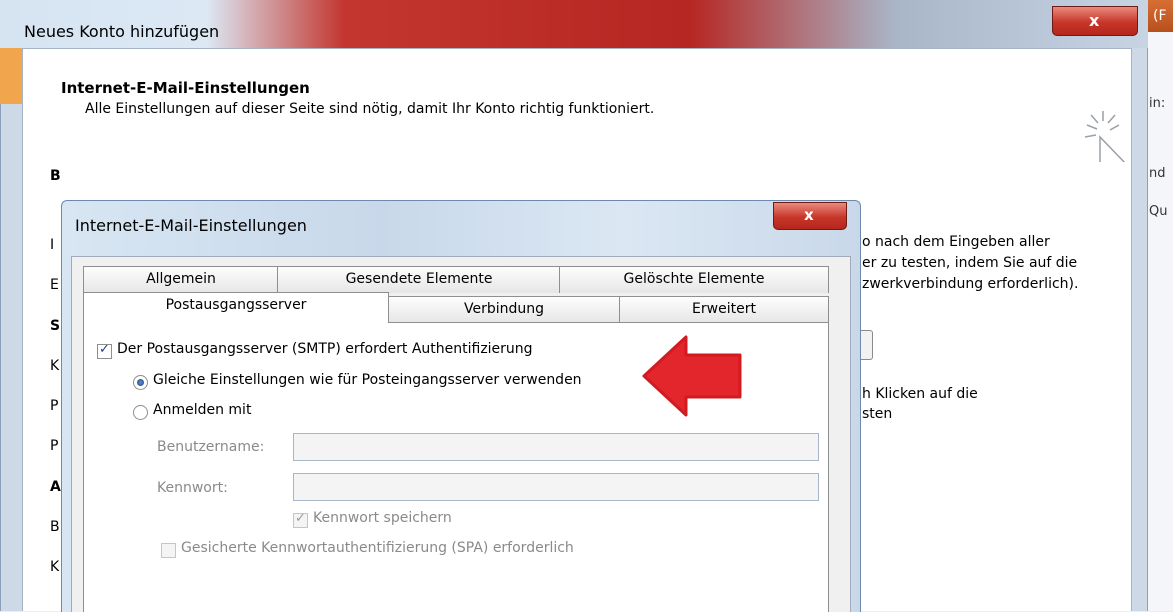 This screenshot has width=1173, height=612. What do you see at coordinates (55, 487) in the screenshot?
I see `obscured-text: A` at bounding box center [55, 487].